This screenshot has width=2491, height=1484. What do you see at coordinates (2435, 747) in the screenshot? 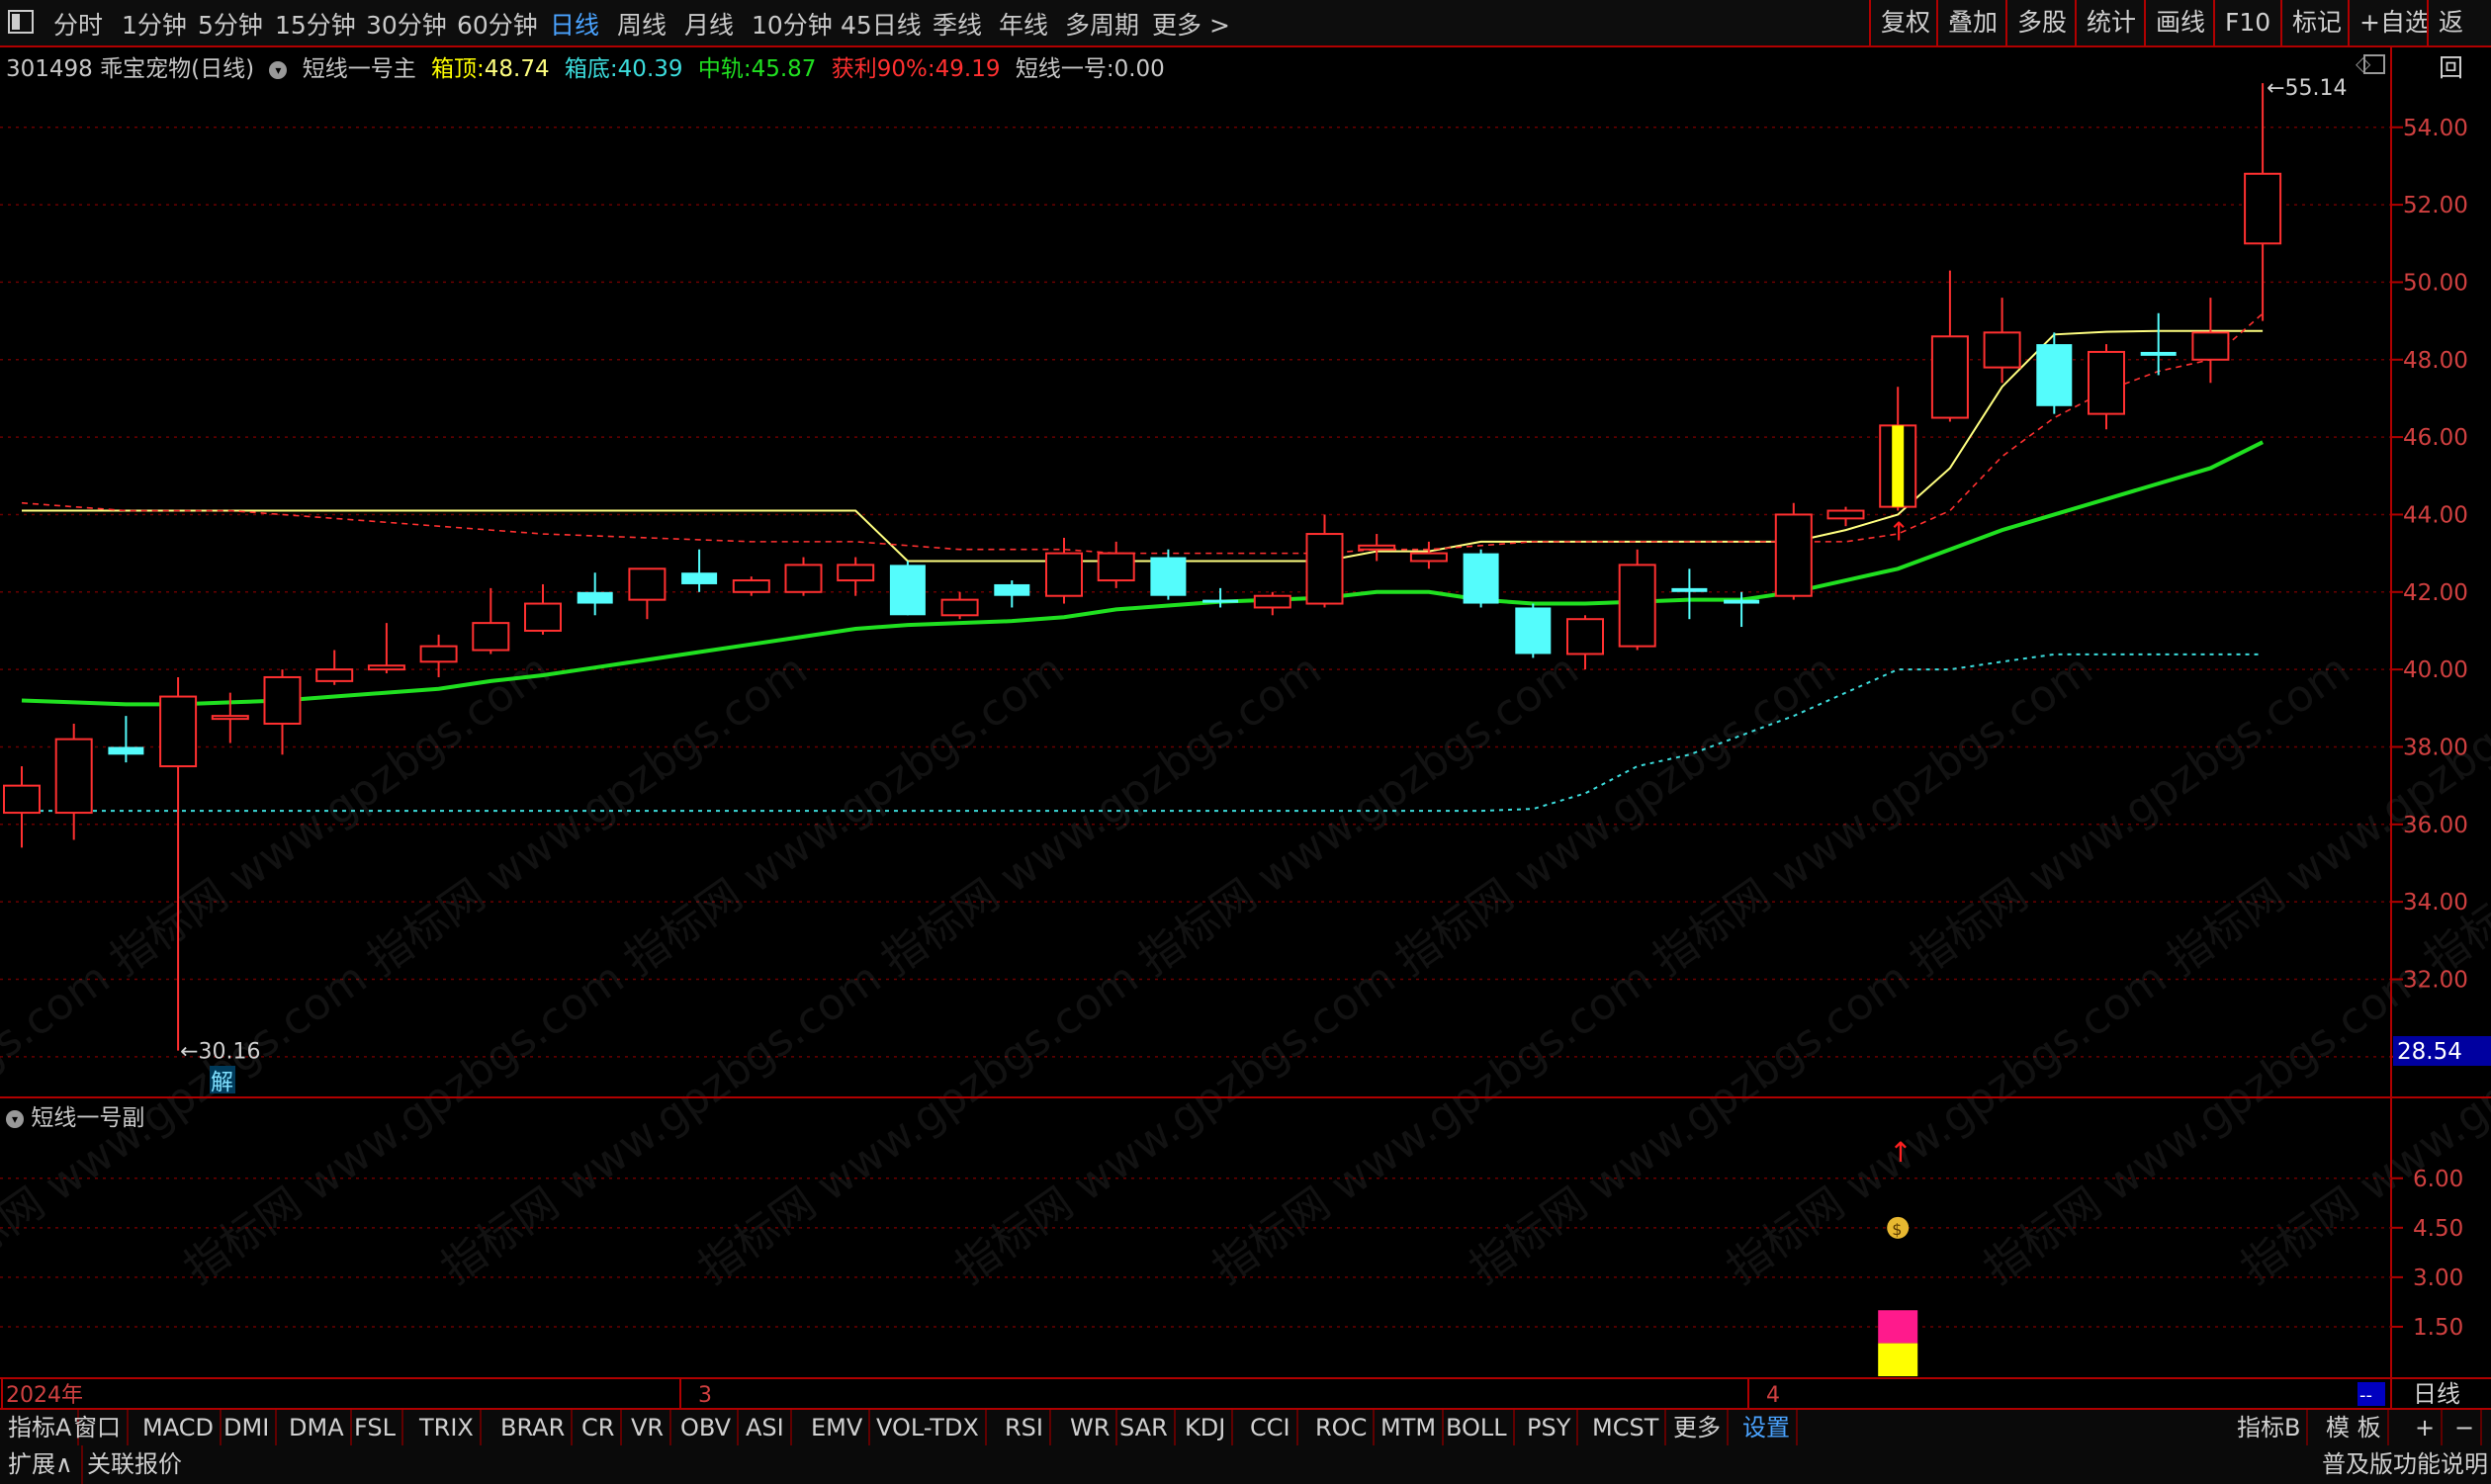
I see `price-tick-label: 38.00` at bounding box center [2435, 747].